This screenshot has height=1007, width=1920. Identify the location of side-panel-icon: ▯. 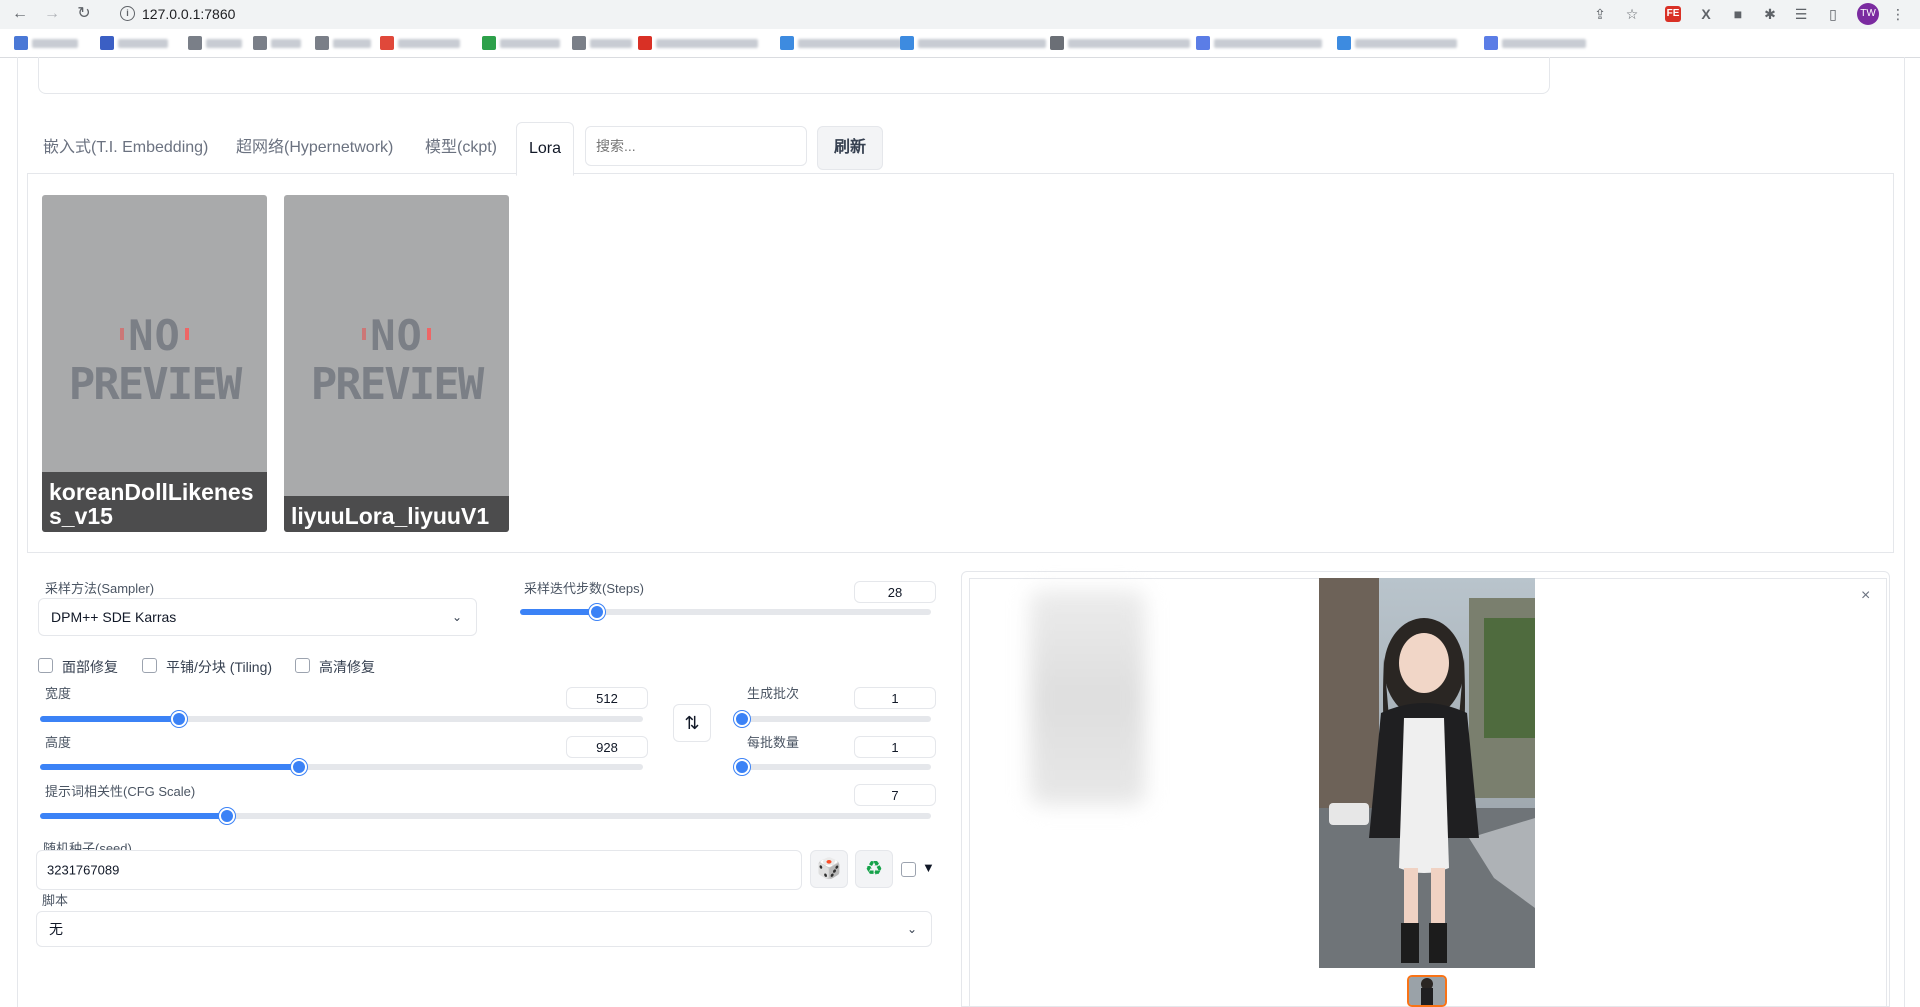
(1833, 14).